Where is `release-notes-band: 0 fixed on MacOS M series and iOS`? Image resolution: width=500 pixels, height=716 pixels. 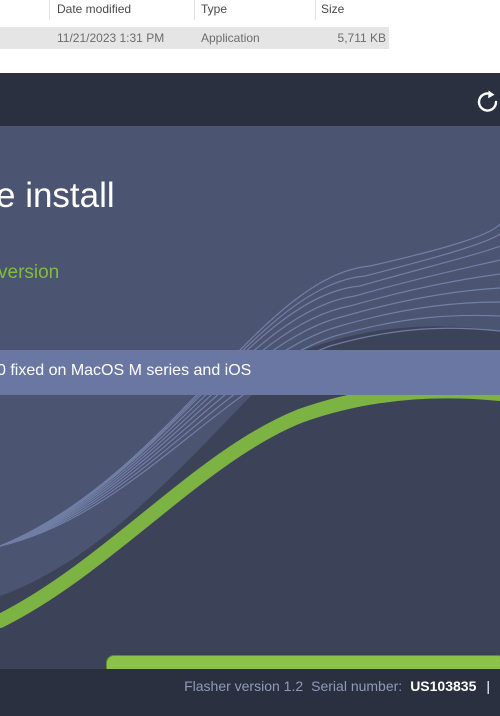 release-notes-band: 0 fixed on MacOS M series and iOS is located at coordinates (250, 372).